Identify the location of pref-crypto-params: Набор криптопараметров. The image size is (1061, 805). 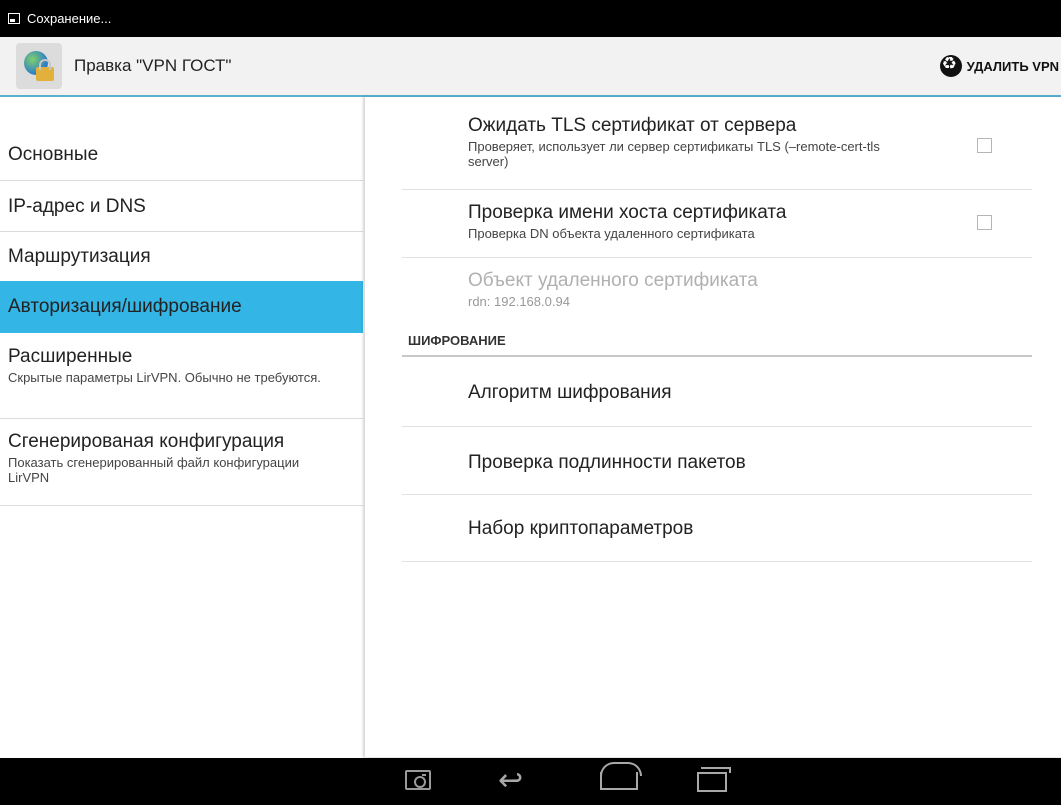
(580, 529).